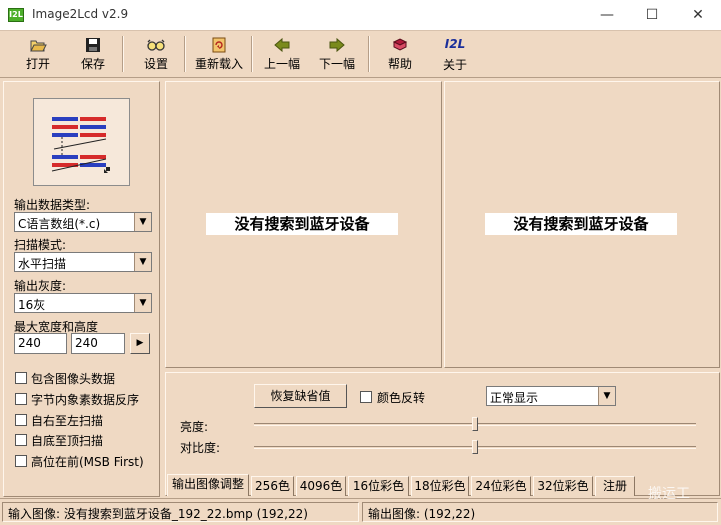 The height and width of the screenshot is (525, 721). I want to click on reload-label: 重新载入, so click(218, 64).